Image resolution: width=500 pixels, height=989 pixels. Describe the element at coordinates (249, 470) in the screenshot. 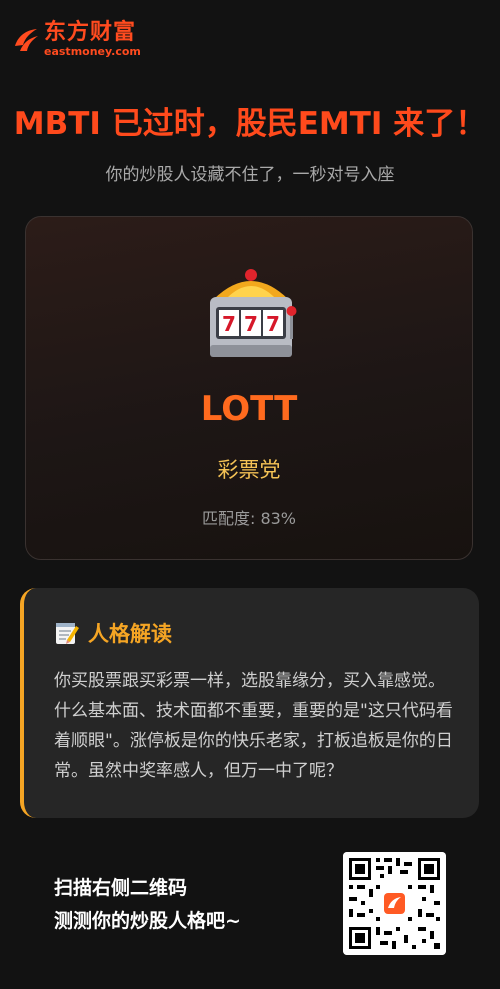

I see `personality-type-name: 彩票党` at that location.